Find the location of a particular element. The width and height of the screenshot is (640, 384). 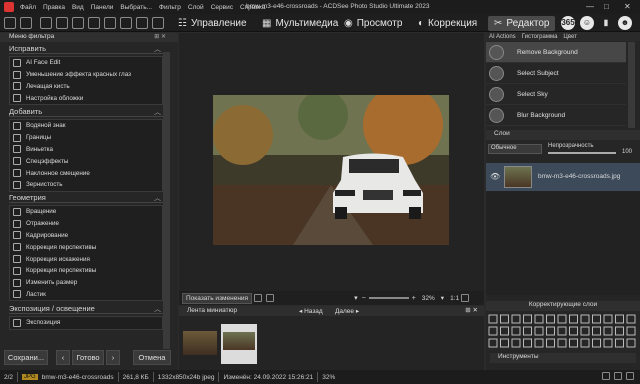

list-view-icon is located at coordinates (618, 376).